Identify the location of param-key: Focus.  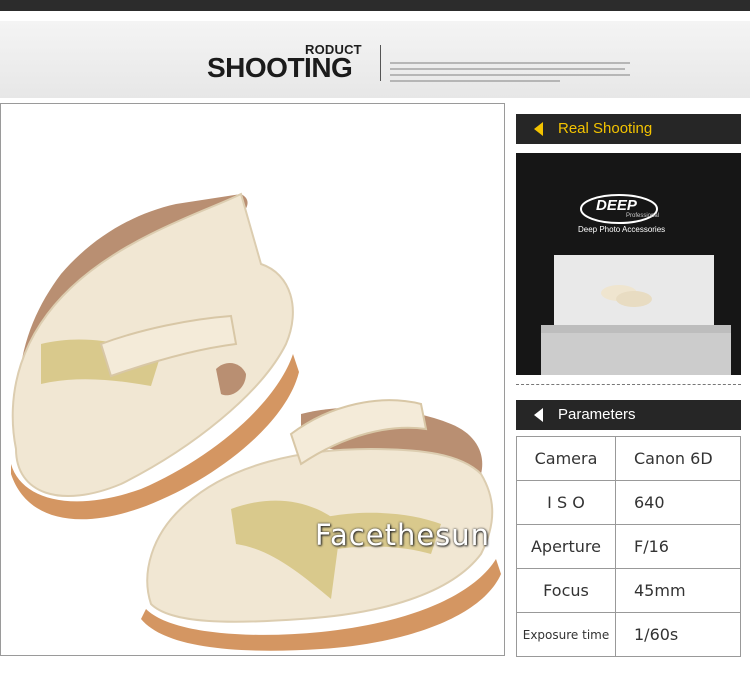
(566, 590).